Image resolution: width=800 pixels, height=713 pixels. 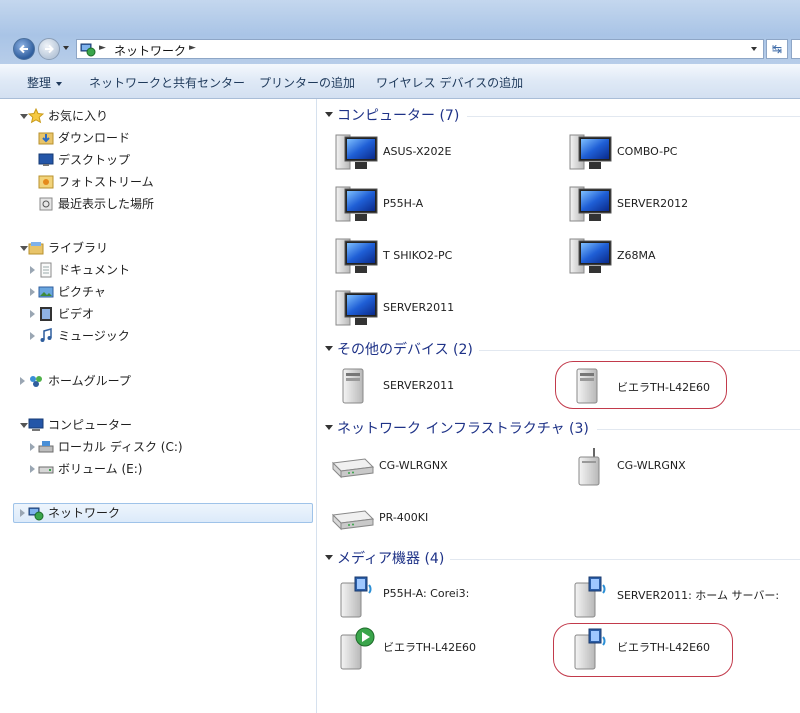 What do you see at coordinates (418, 255) in the screenshot?
I see `device-name: T SHIKO2-PC` at bounding box center [418, 255].